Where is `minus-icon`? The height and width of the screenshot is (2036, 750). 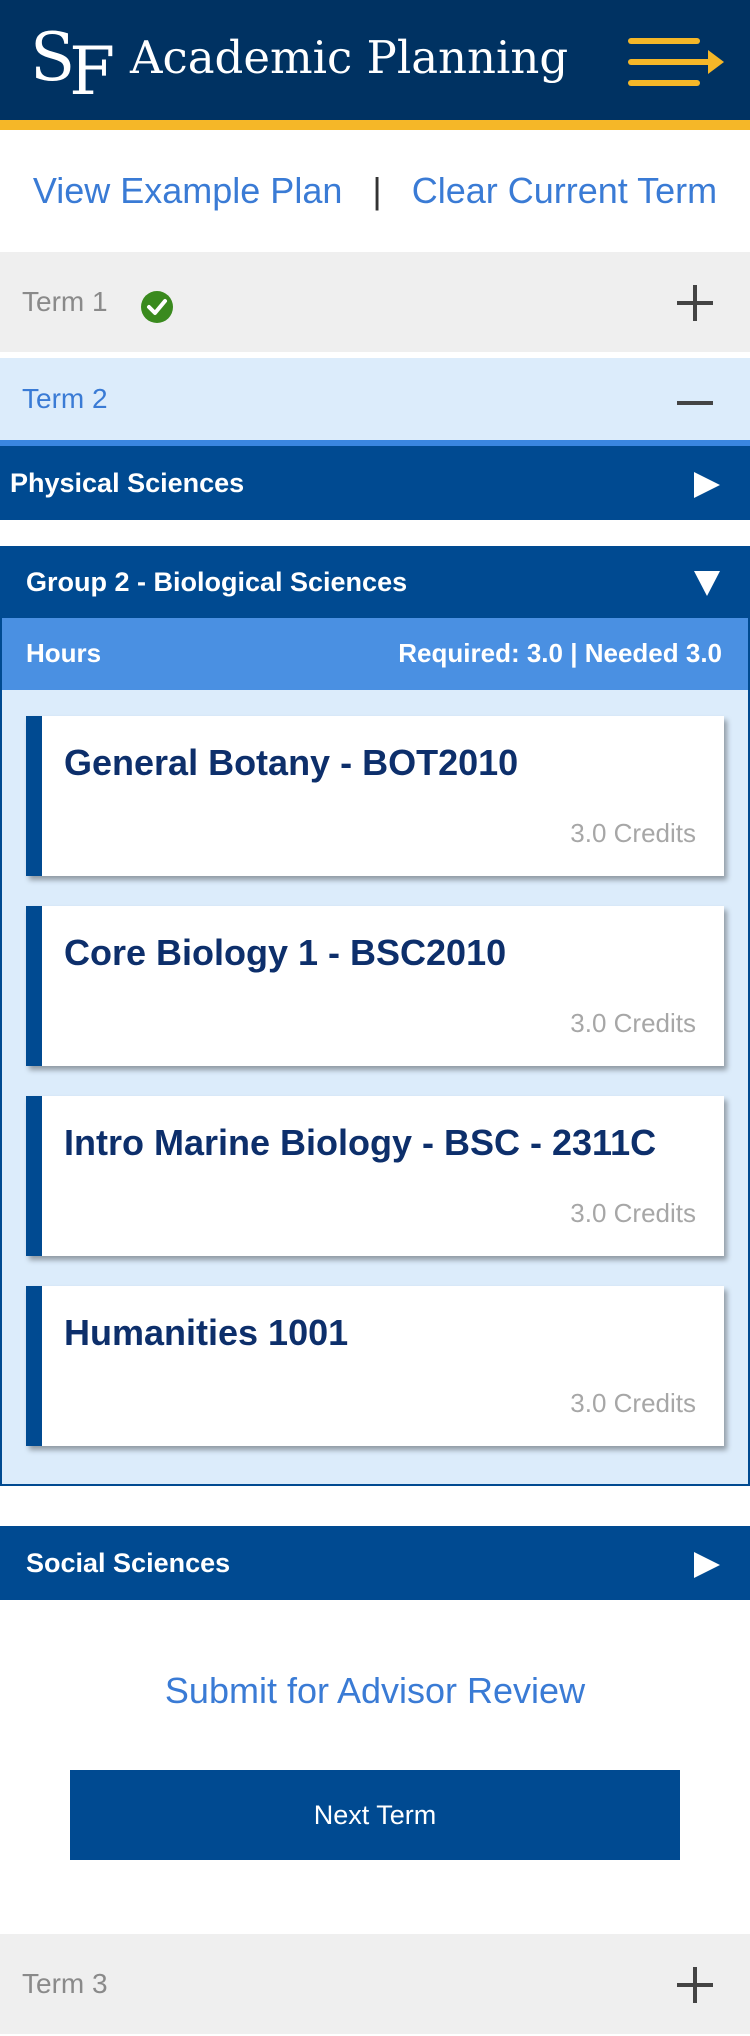 minus-icon is located at coordinates (695, 403).